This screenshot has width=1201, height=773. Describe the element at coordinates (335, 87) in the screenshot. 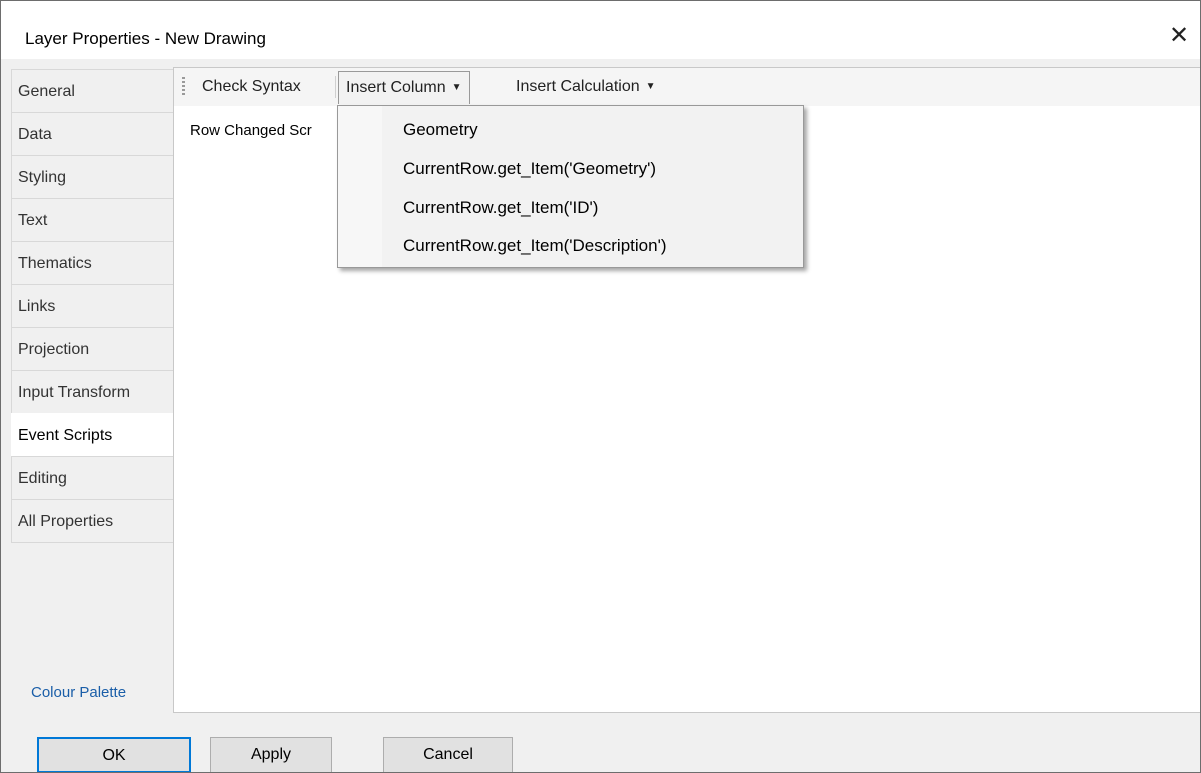

I see `toolbar-separator` at that location.